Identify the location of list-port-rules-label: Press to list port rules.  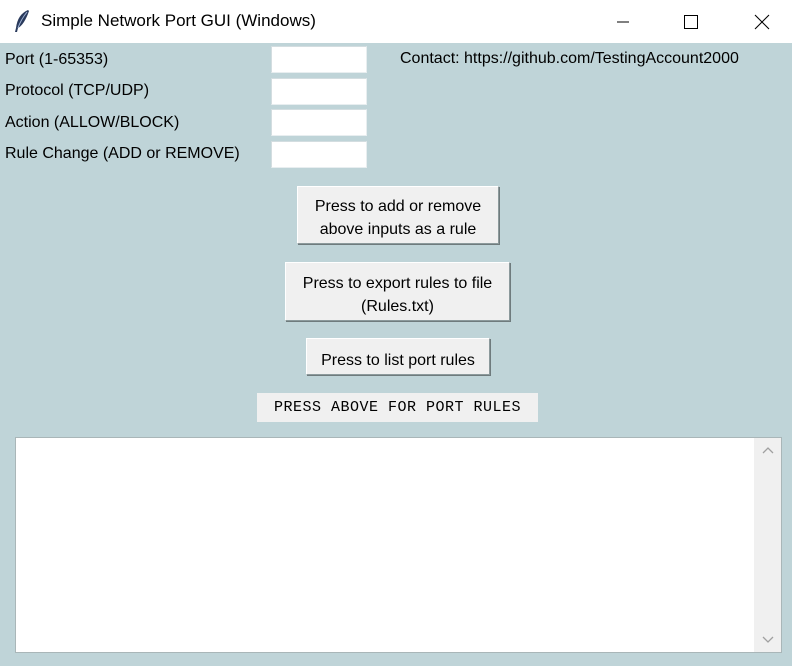
(398, 360).